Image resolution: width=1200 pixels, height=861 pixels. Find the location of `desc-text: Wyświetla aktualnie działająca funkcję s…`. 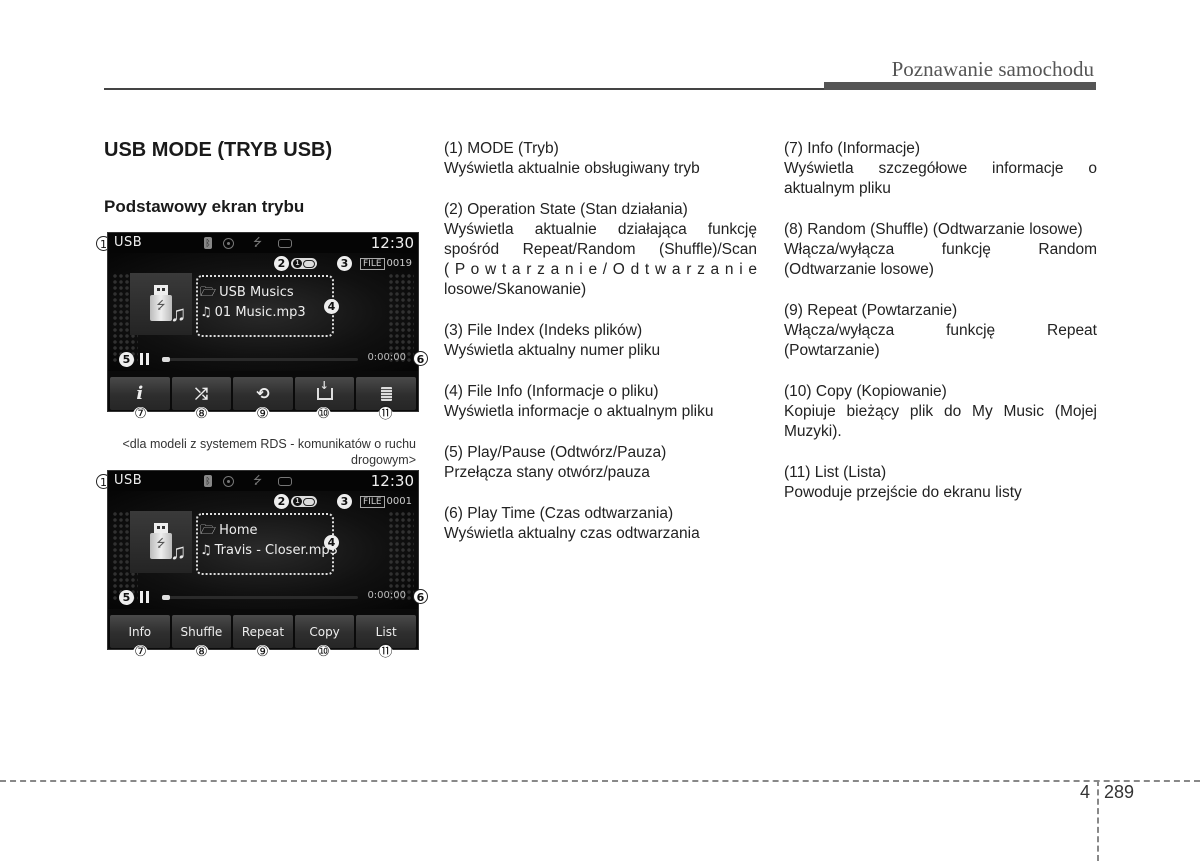

desc-text: Wyświetla aktualnie działająca funkcję s… is located at coordinates (600, 239).